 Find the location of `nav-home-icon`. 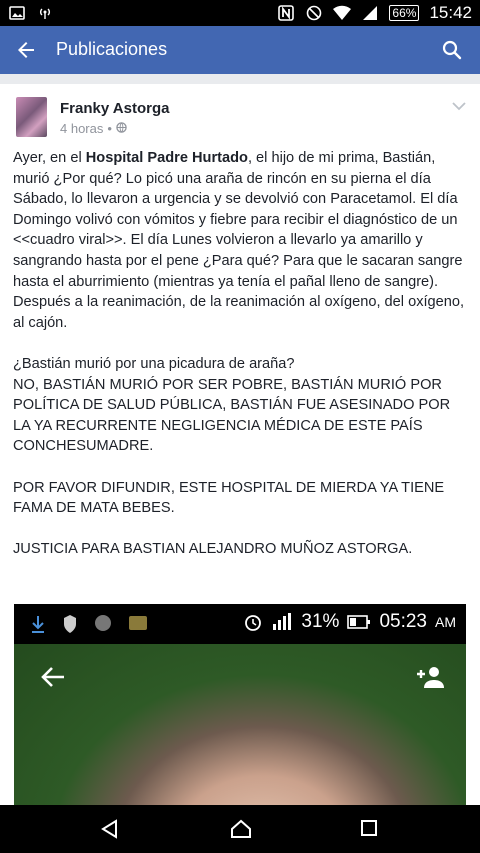

nav-home-icon is located at coordinates (240, 829).